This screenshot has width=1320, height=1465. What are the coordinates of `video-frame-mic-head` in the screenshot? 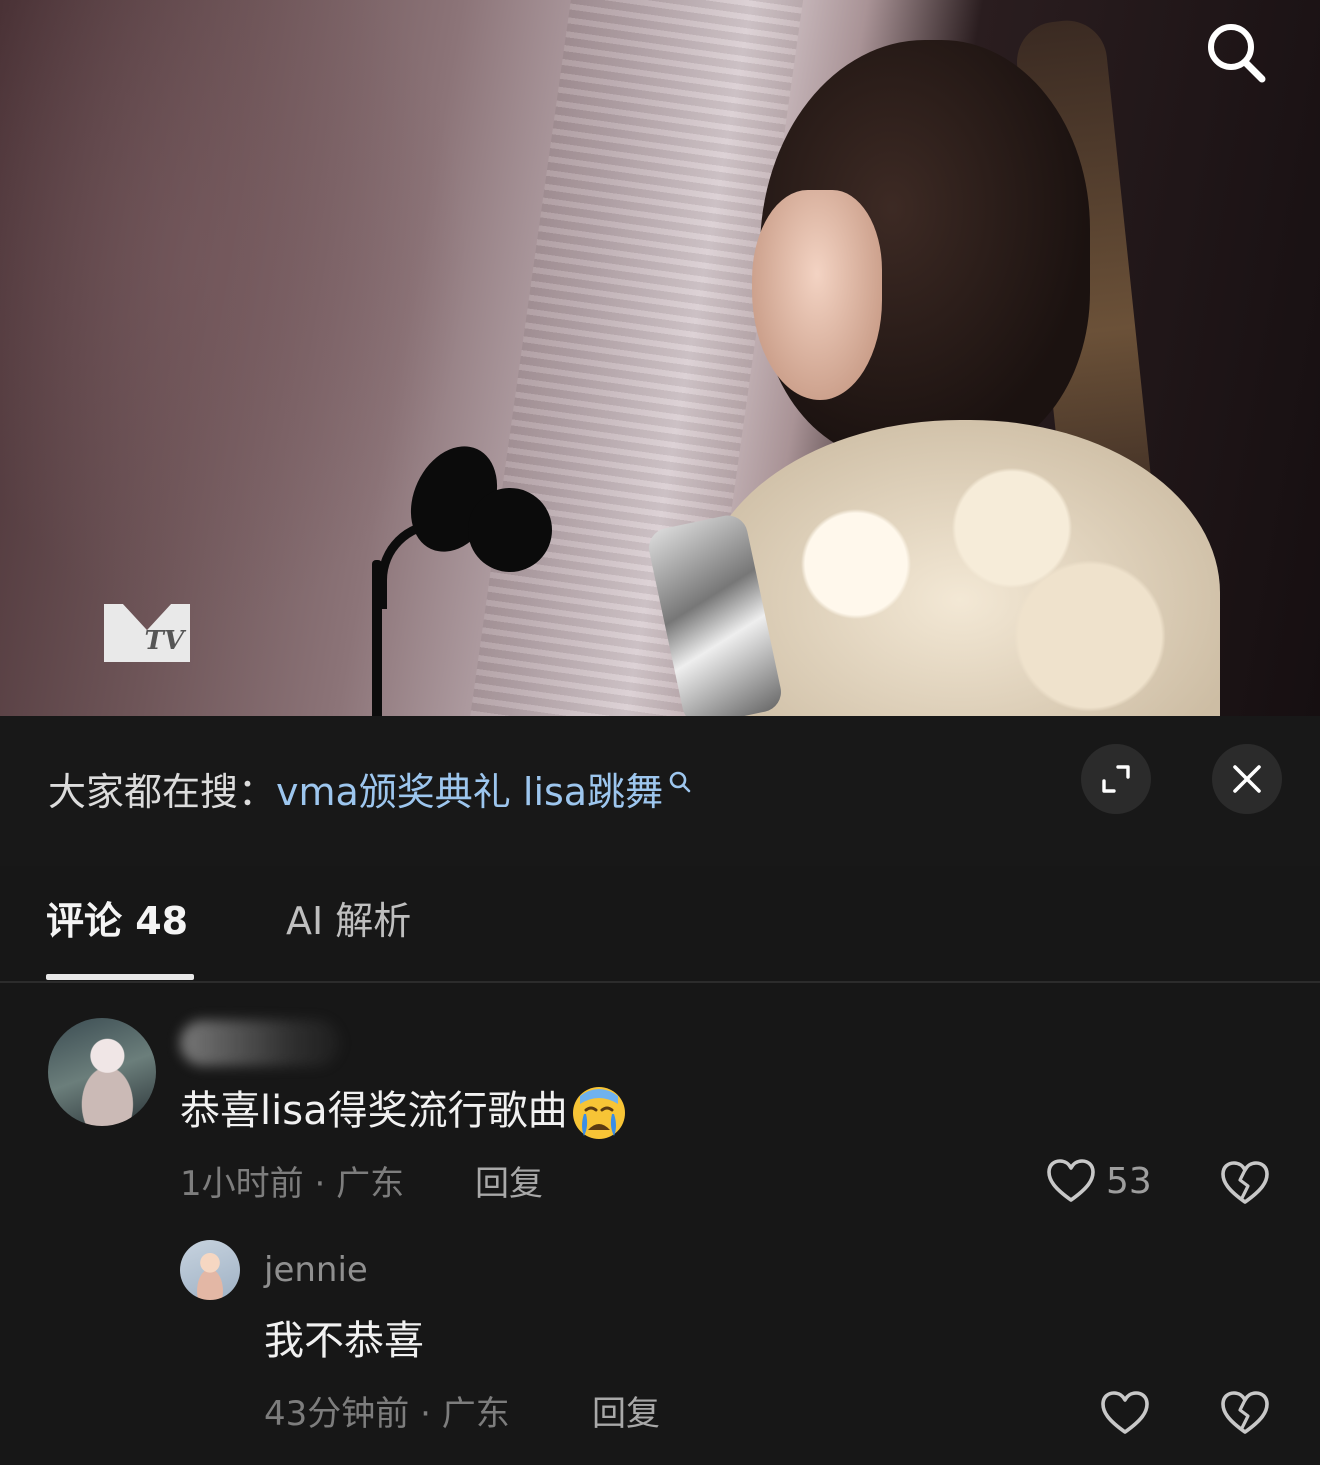 It's located at (510, 530).